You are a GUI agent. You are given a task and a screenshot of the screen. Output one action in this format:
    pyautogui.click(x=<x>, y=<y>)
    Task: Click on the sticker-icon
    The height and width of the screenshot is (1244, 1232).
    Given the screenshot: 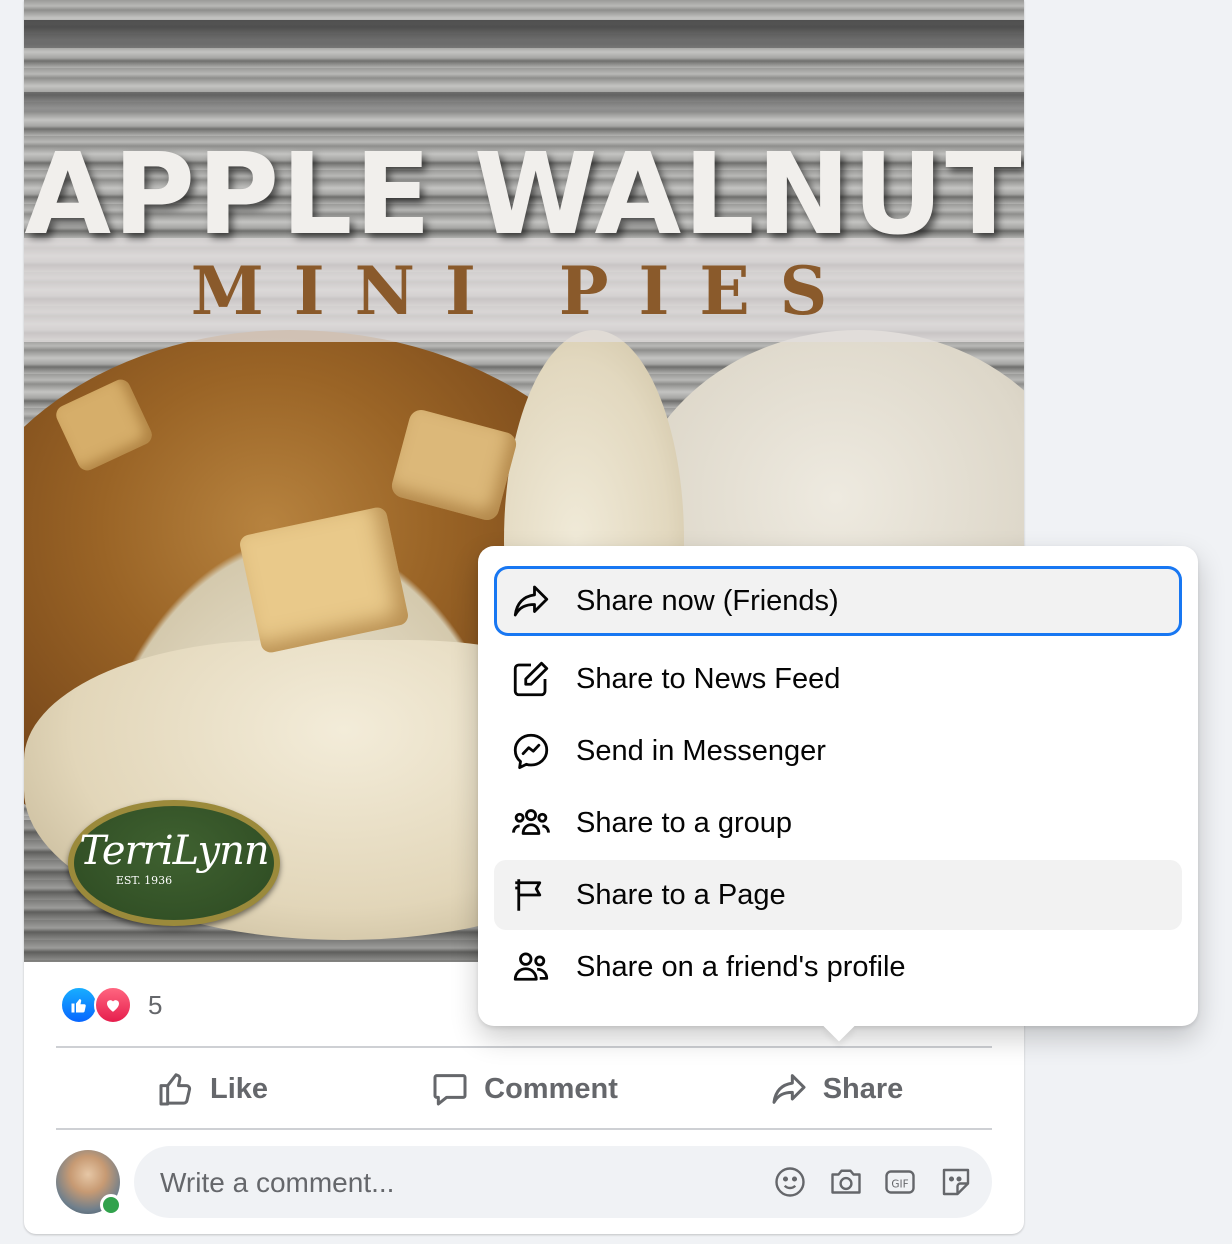 What is the action you would take?
    pyautogui.click(x=956, y=1182)
    